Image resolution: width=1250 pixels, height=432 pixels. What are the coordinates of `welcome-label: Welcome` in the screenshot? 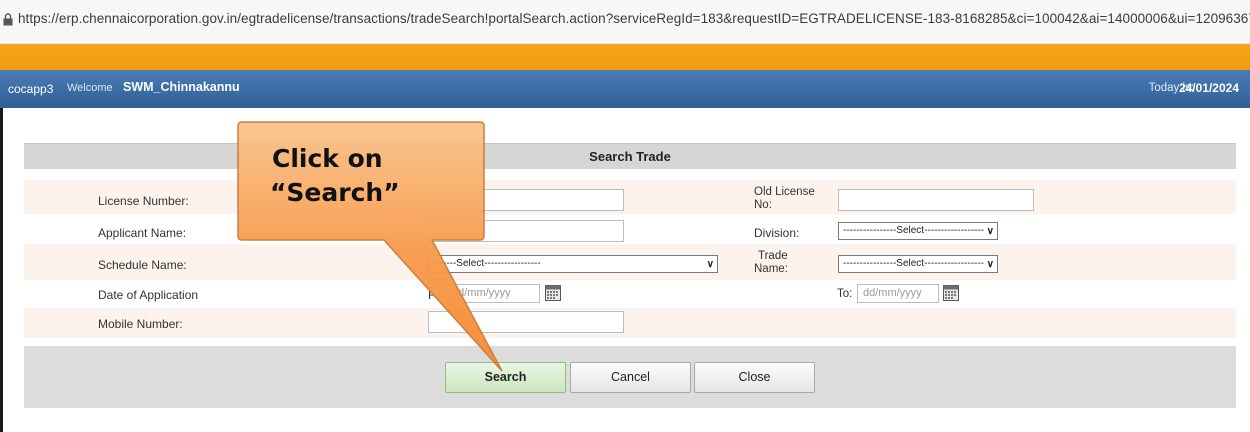 It's located at (90, 88).